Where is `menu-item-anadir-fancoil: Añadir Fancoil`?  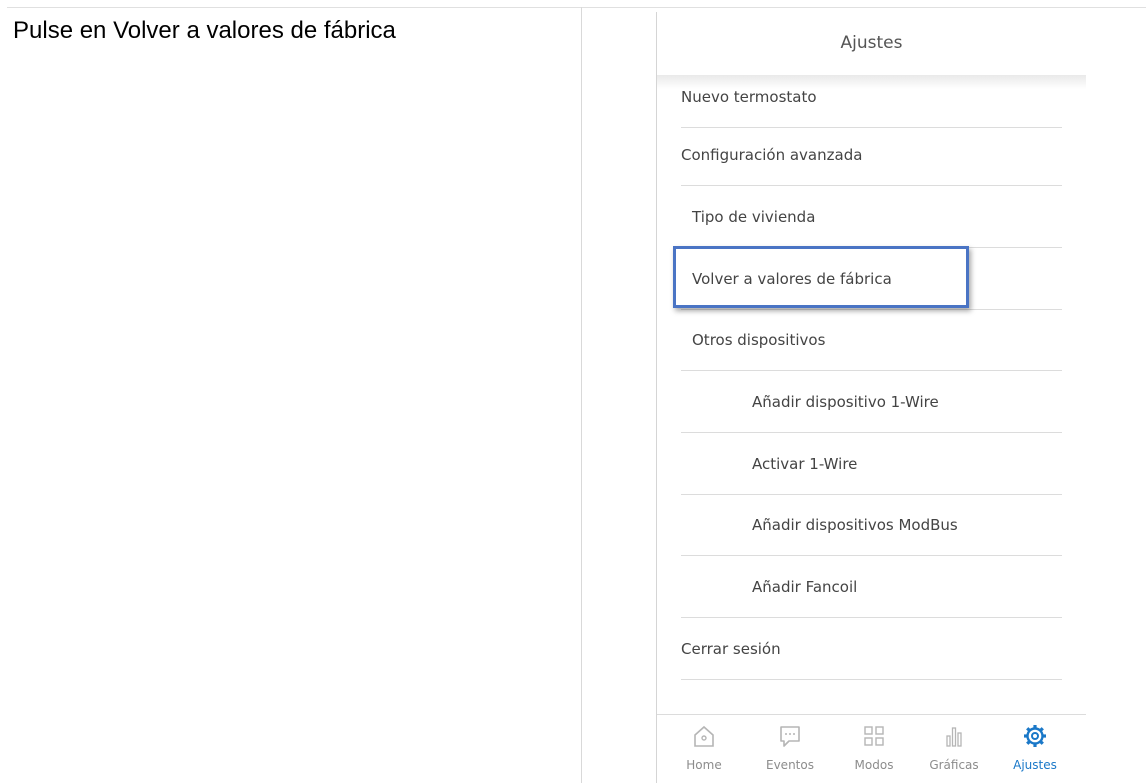
menu-item-anadir-fancoil: Añadir Fancoil is located at coordinates (871, 587).